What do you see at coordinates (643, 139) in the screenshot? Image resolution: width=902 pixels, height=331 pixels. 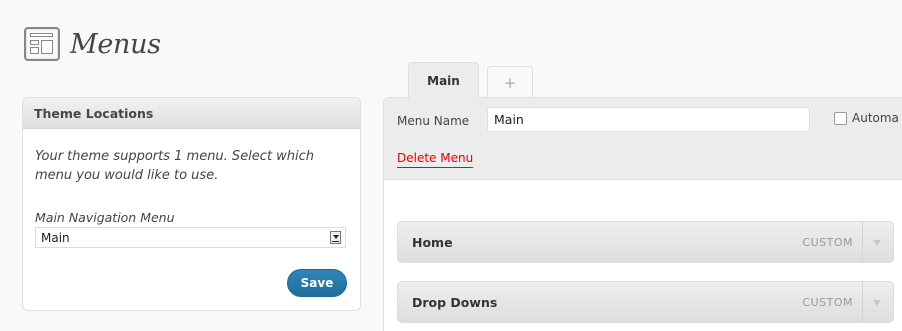 I see `menu-editor-header: Menu Name Main Automa Delete Menu` at bounding box center [643, 139].